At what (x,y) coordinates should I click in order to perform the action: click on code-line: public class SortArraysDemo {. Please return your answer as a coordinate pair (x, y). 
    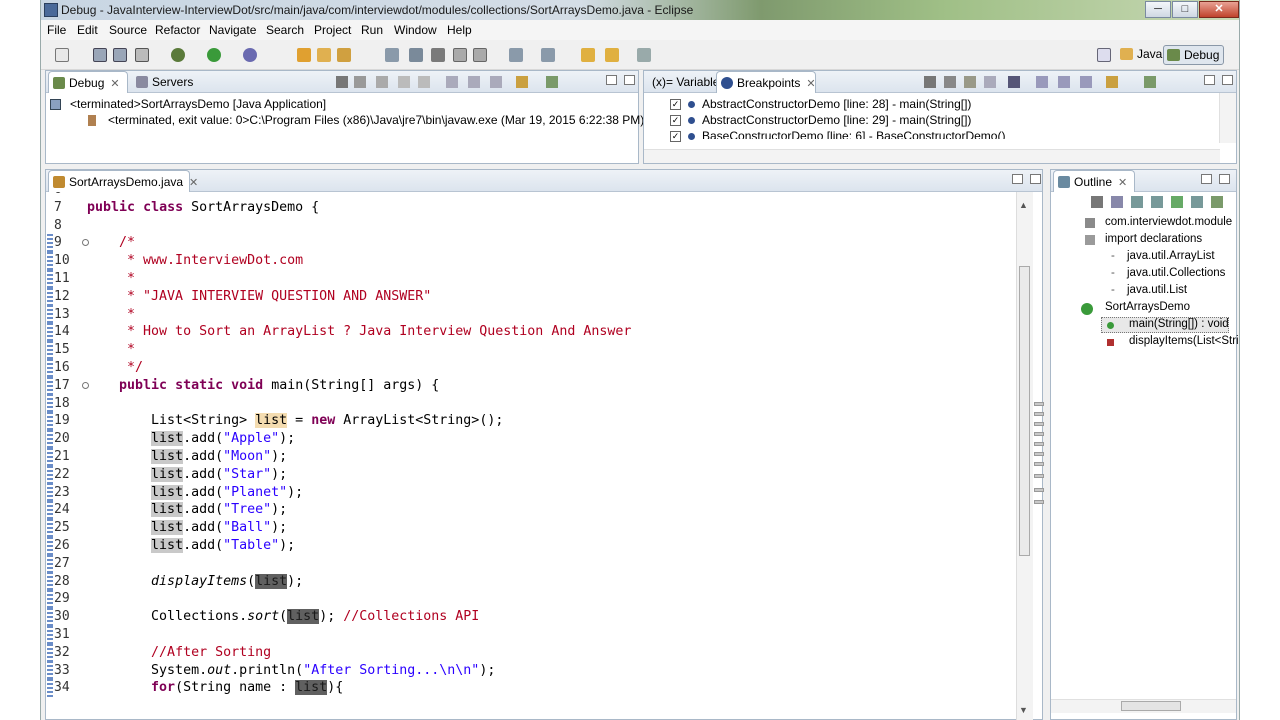
    Looking at the image, I should click on (203, 208).